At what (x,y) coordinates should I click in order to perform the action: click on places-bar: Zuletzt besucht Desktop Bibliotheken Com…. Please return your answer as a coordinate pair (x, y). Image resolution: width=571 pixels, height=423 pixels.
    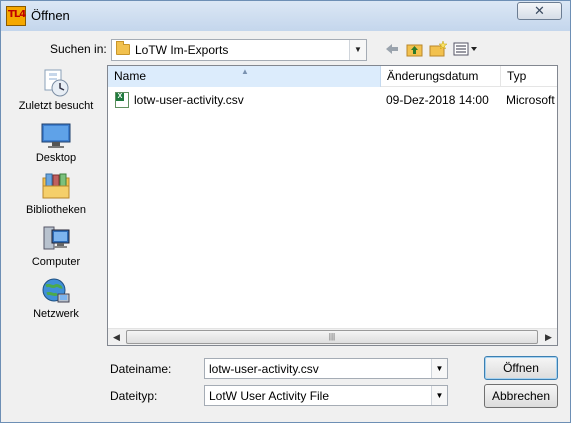
    Looking at the image, I should click on (56, 208).